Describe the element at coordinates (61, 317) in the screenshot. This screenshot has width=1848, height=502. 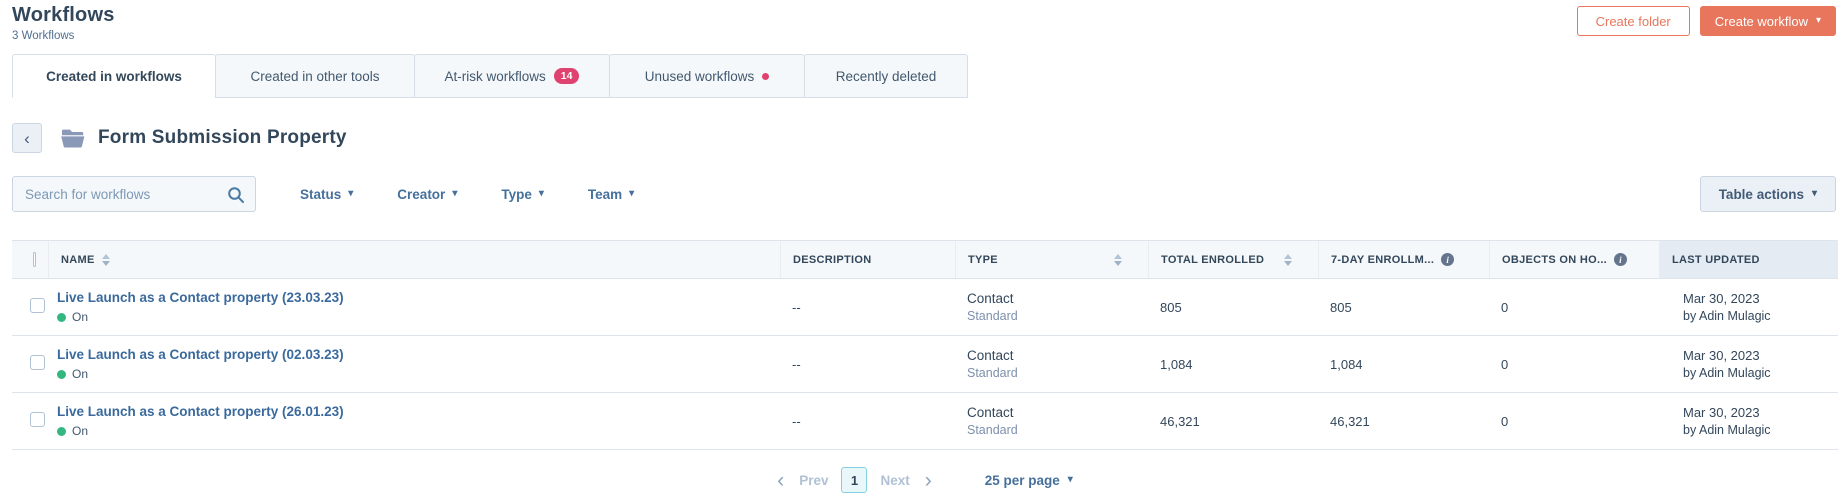
I see `status-on-dot` at that location.